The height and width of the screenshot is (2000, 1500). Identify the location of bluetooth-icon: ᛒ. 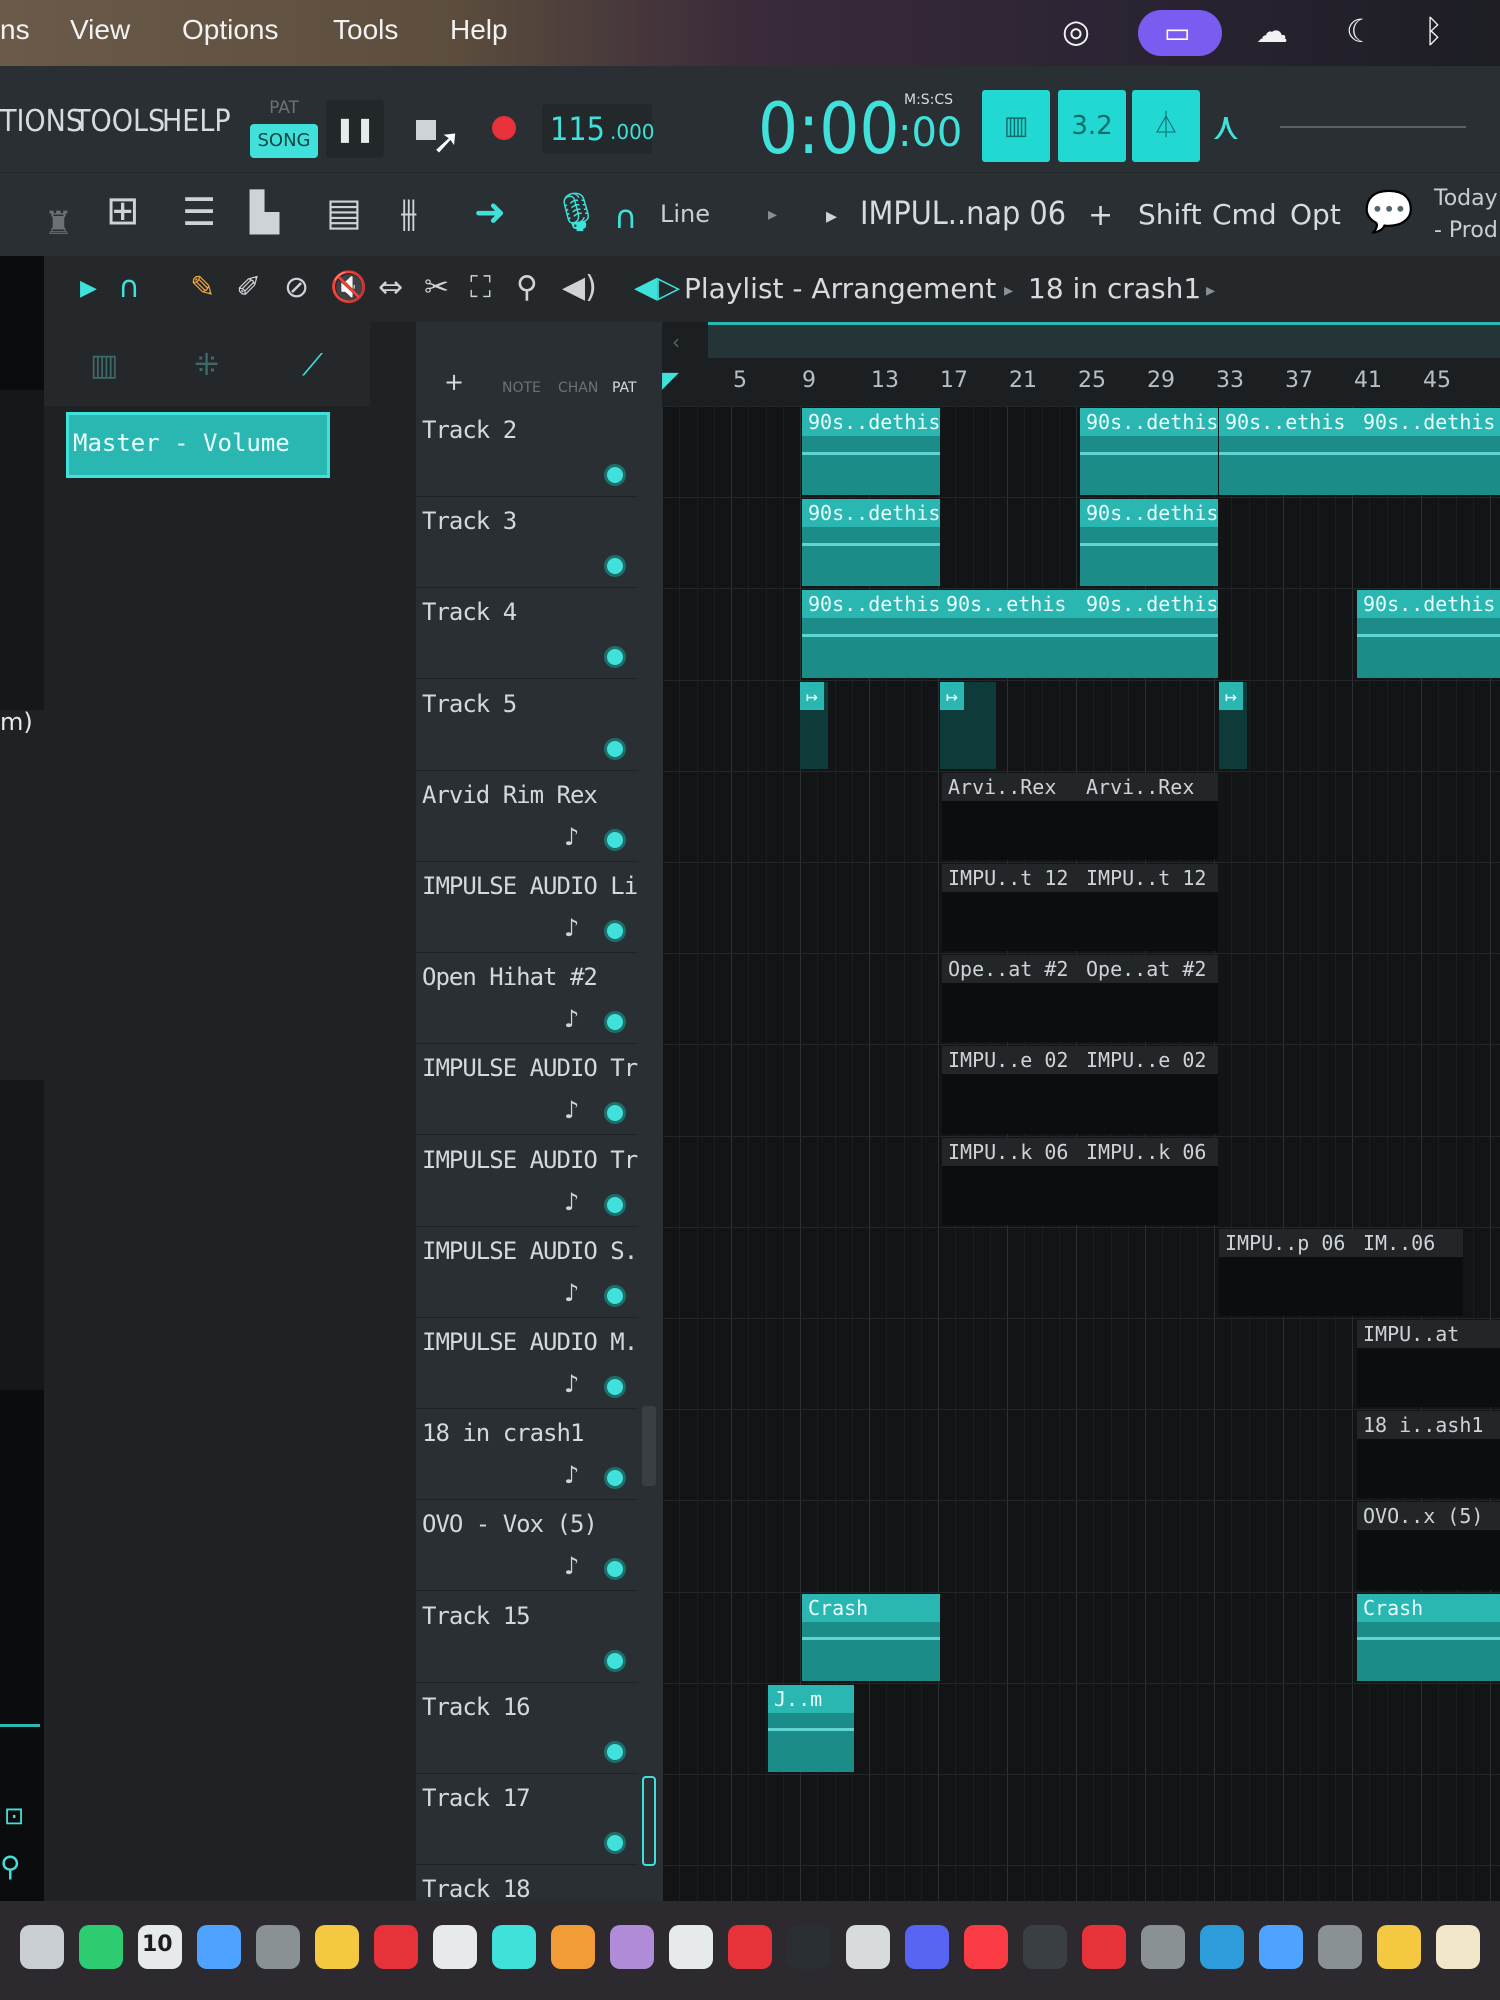
(1433, 31).